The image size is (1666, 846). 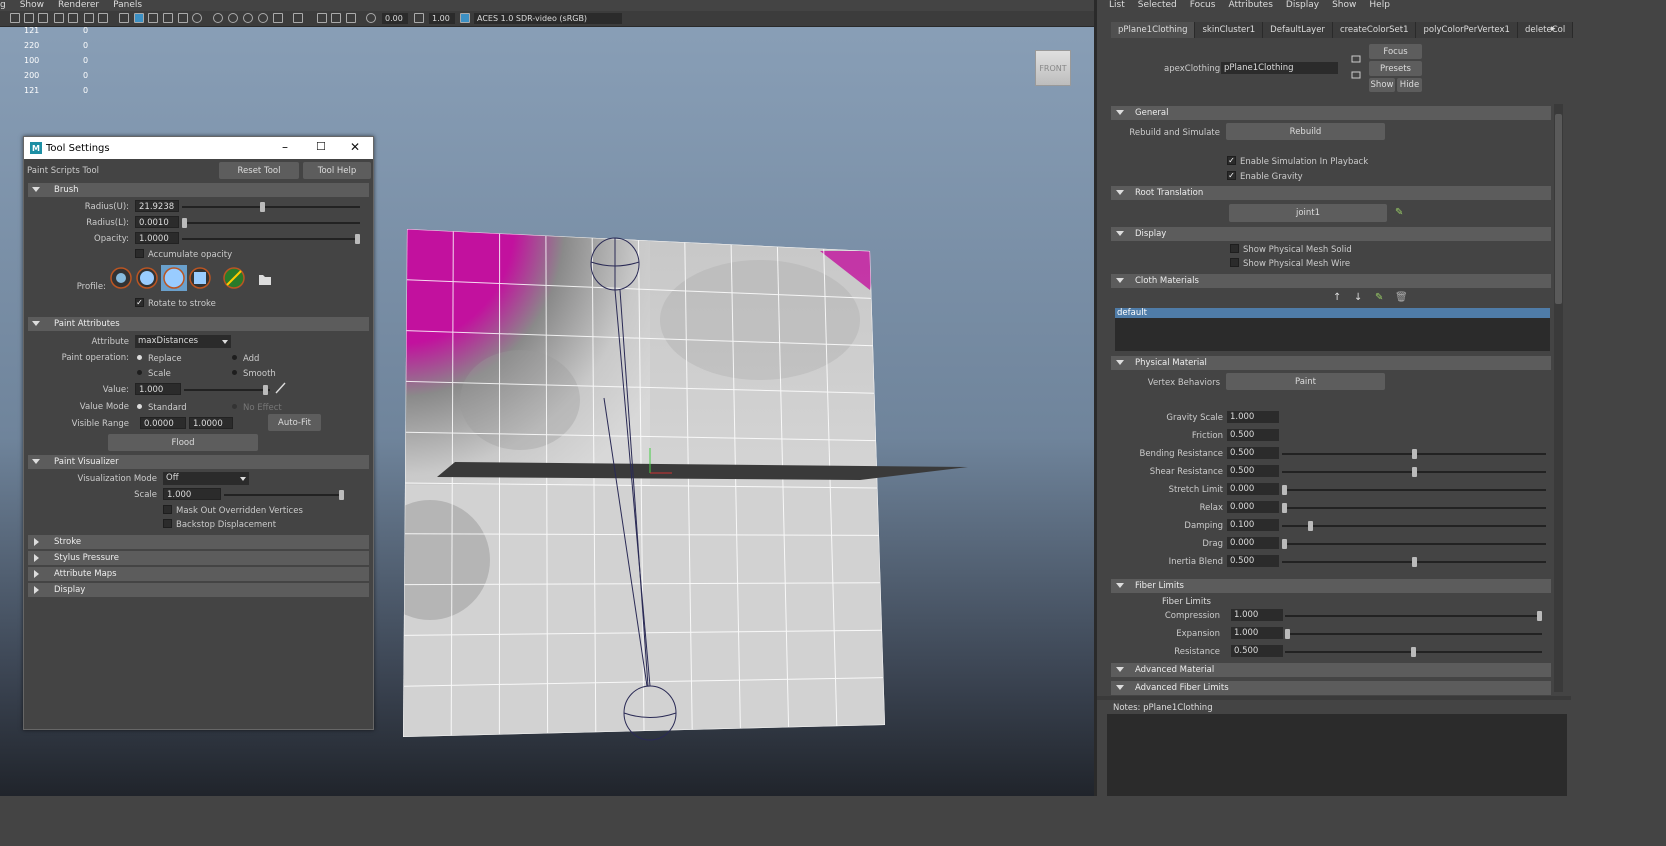 What do you see at coordinates (139, 302) in the screenshot?
I see `rotate-to-stroke-checkbox: ✓` at bounding box center [139, 302].